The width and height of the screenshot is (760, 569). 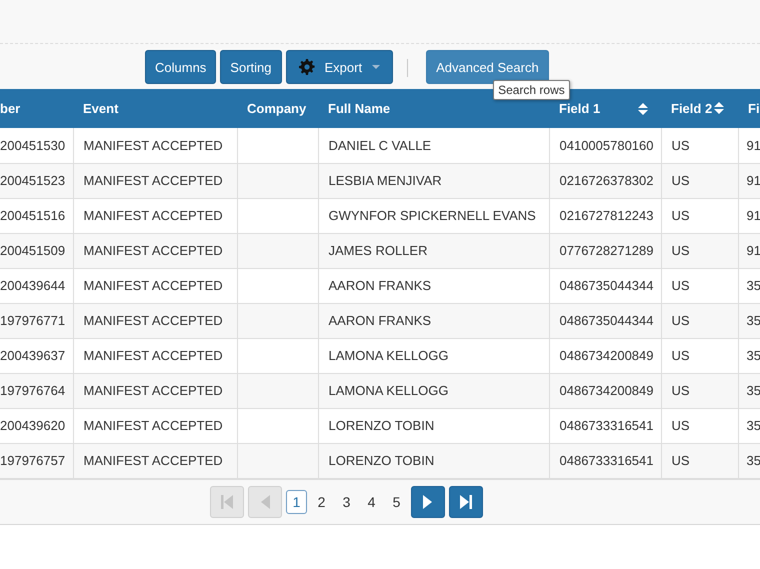 What do you see at coordinates (433, 145) in the screenshot?
I see `table-cell: DANIEL C VALLE` at bounding box center [433, 145].